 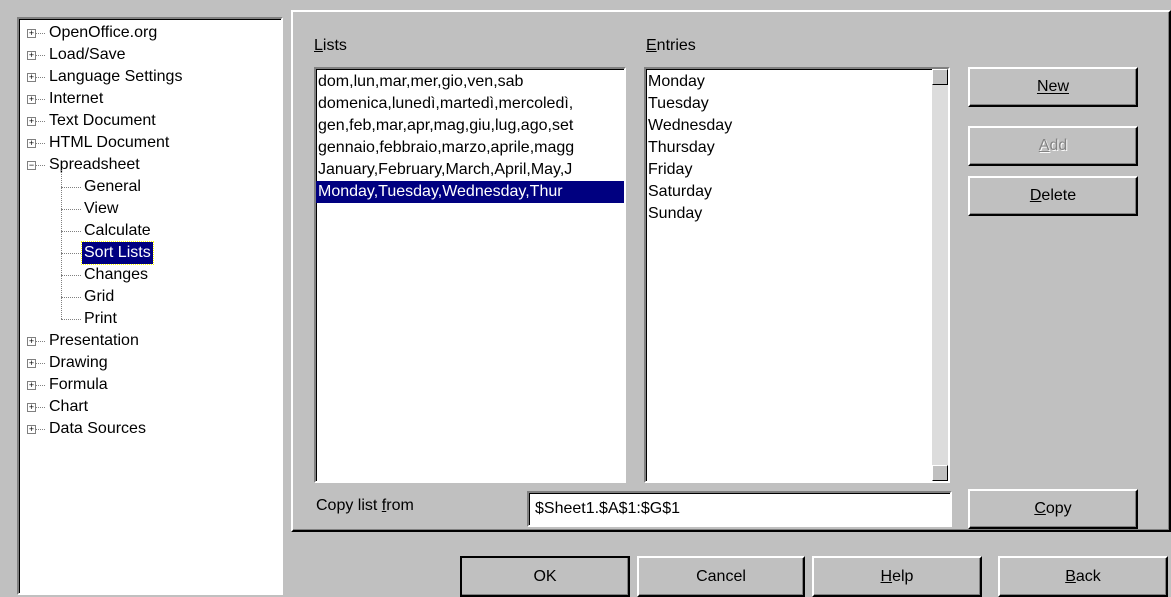 I want to click on list-item: January,February,March,April,May,J, so click(x=470, y=170).